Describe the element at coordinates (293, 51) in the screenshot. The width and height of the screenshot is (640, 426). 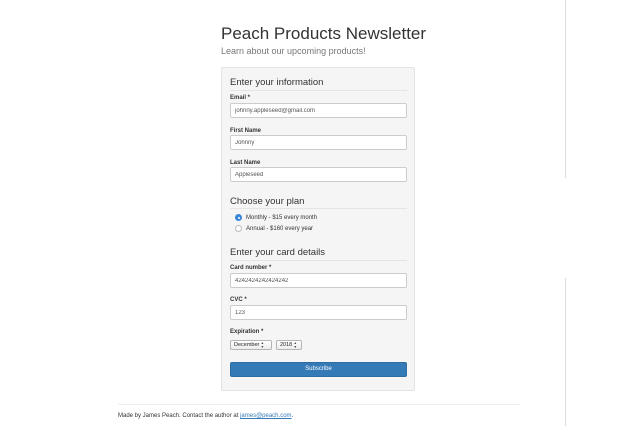
I see `page-subtitle: Learn about our upcoming products!` at that location.